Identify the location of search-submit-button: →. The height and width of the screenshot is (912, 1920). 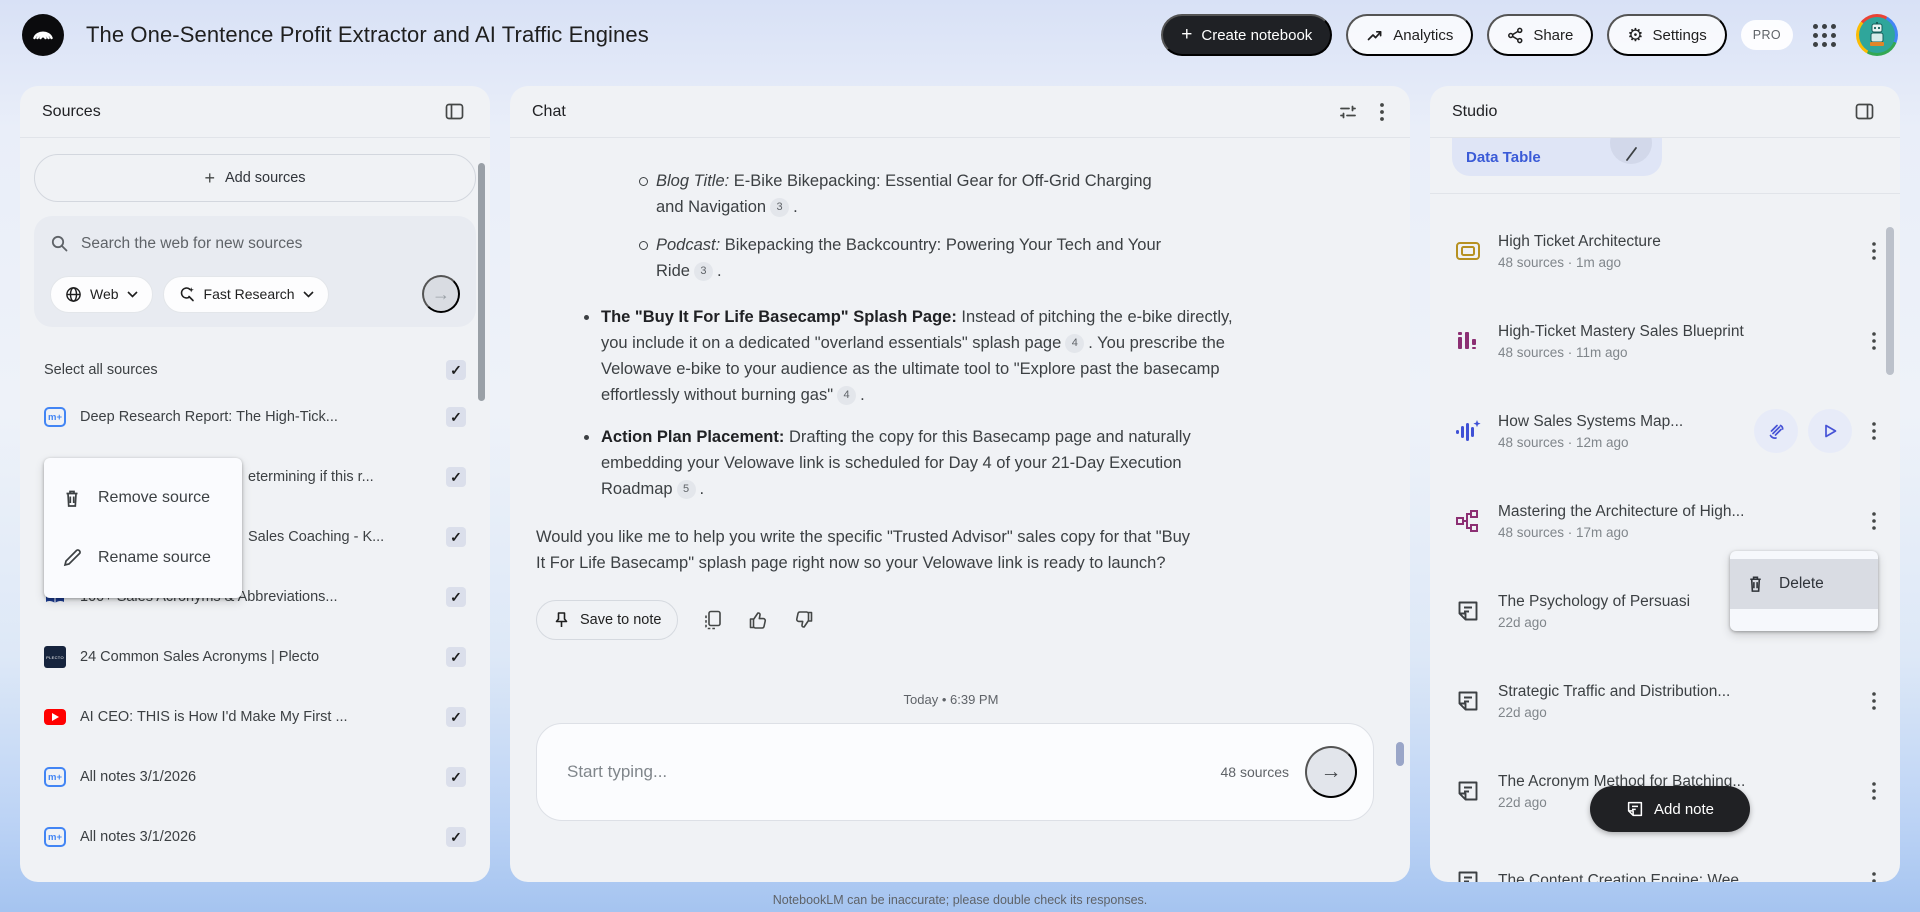
(441, 294).